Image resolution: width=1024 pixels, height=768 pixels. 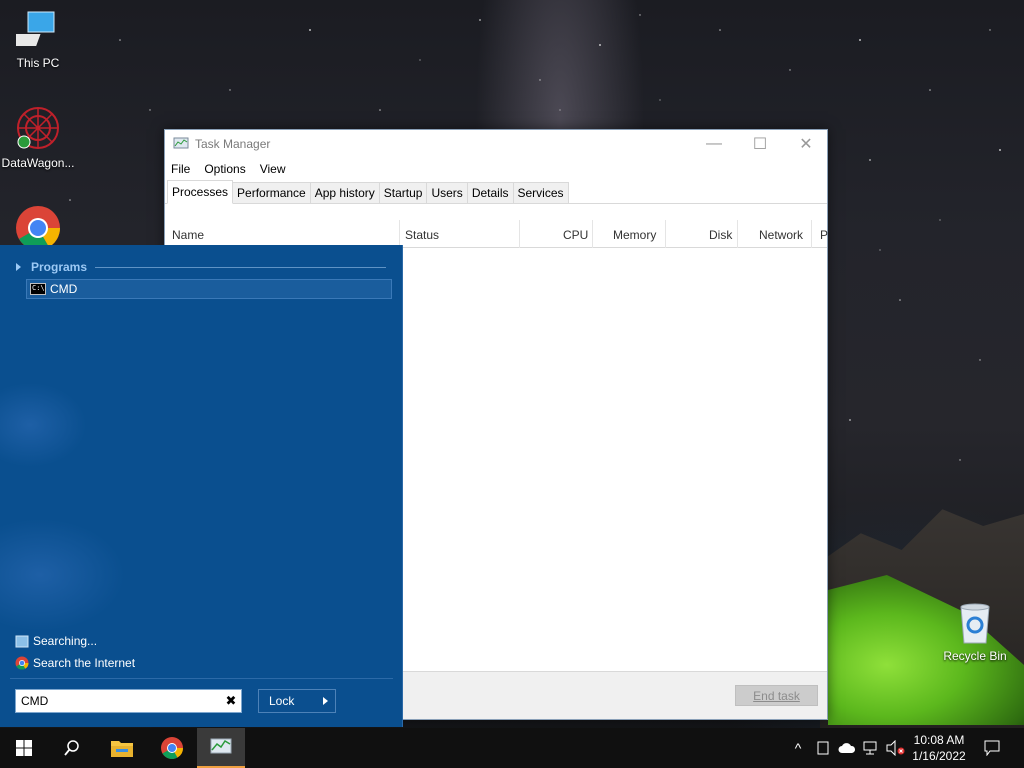 What do you see at coordinates (209, 289) in the screenshot?
I see `search-result-cmd: C:\ CMD` at bounding box center [209, 289].